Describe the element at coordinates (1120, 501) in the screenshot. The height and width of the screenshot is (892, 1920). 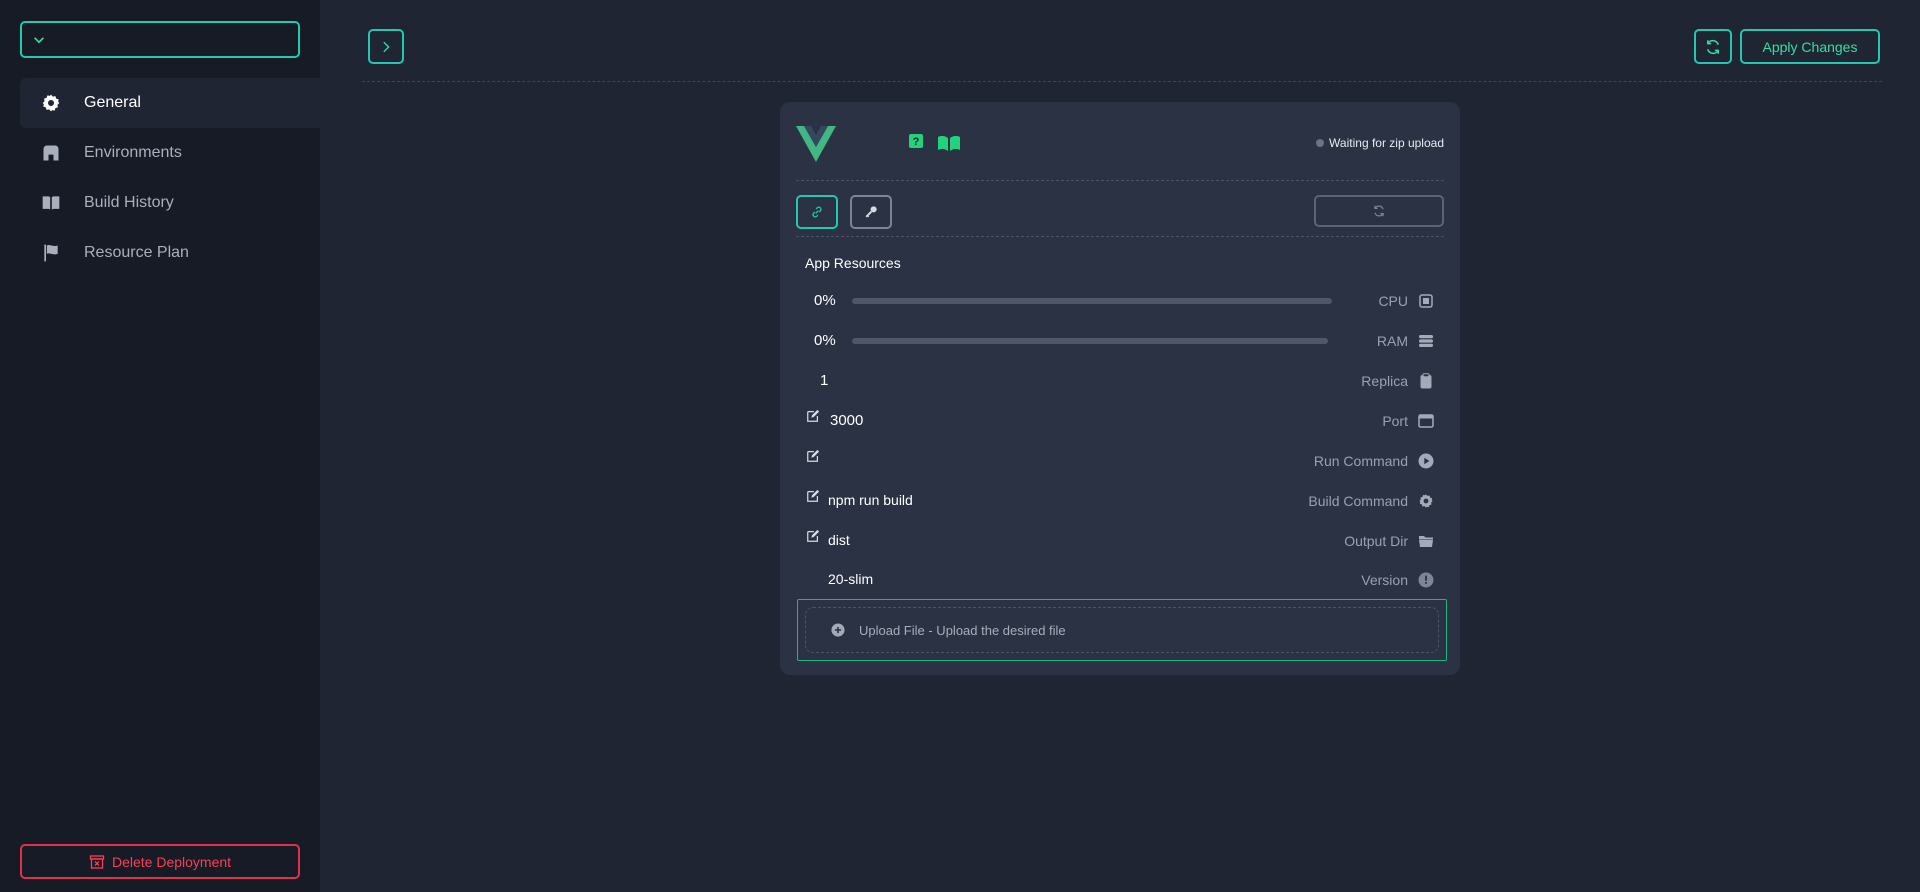
I see `build-command-row: npm run build Build Command` at that location.